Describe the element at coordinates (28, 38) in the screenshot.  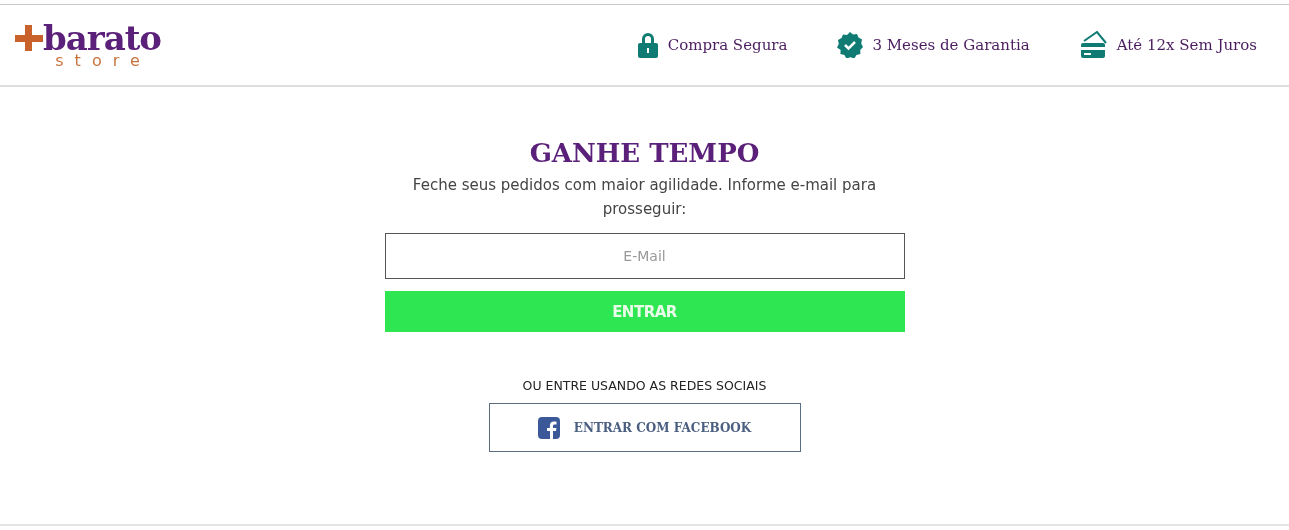
I see `plus-icon` at that location.